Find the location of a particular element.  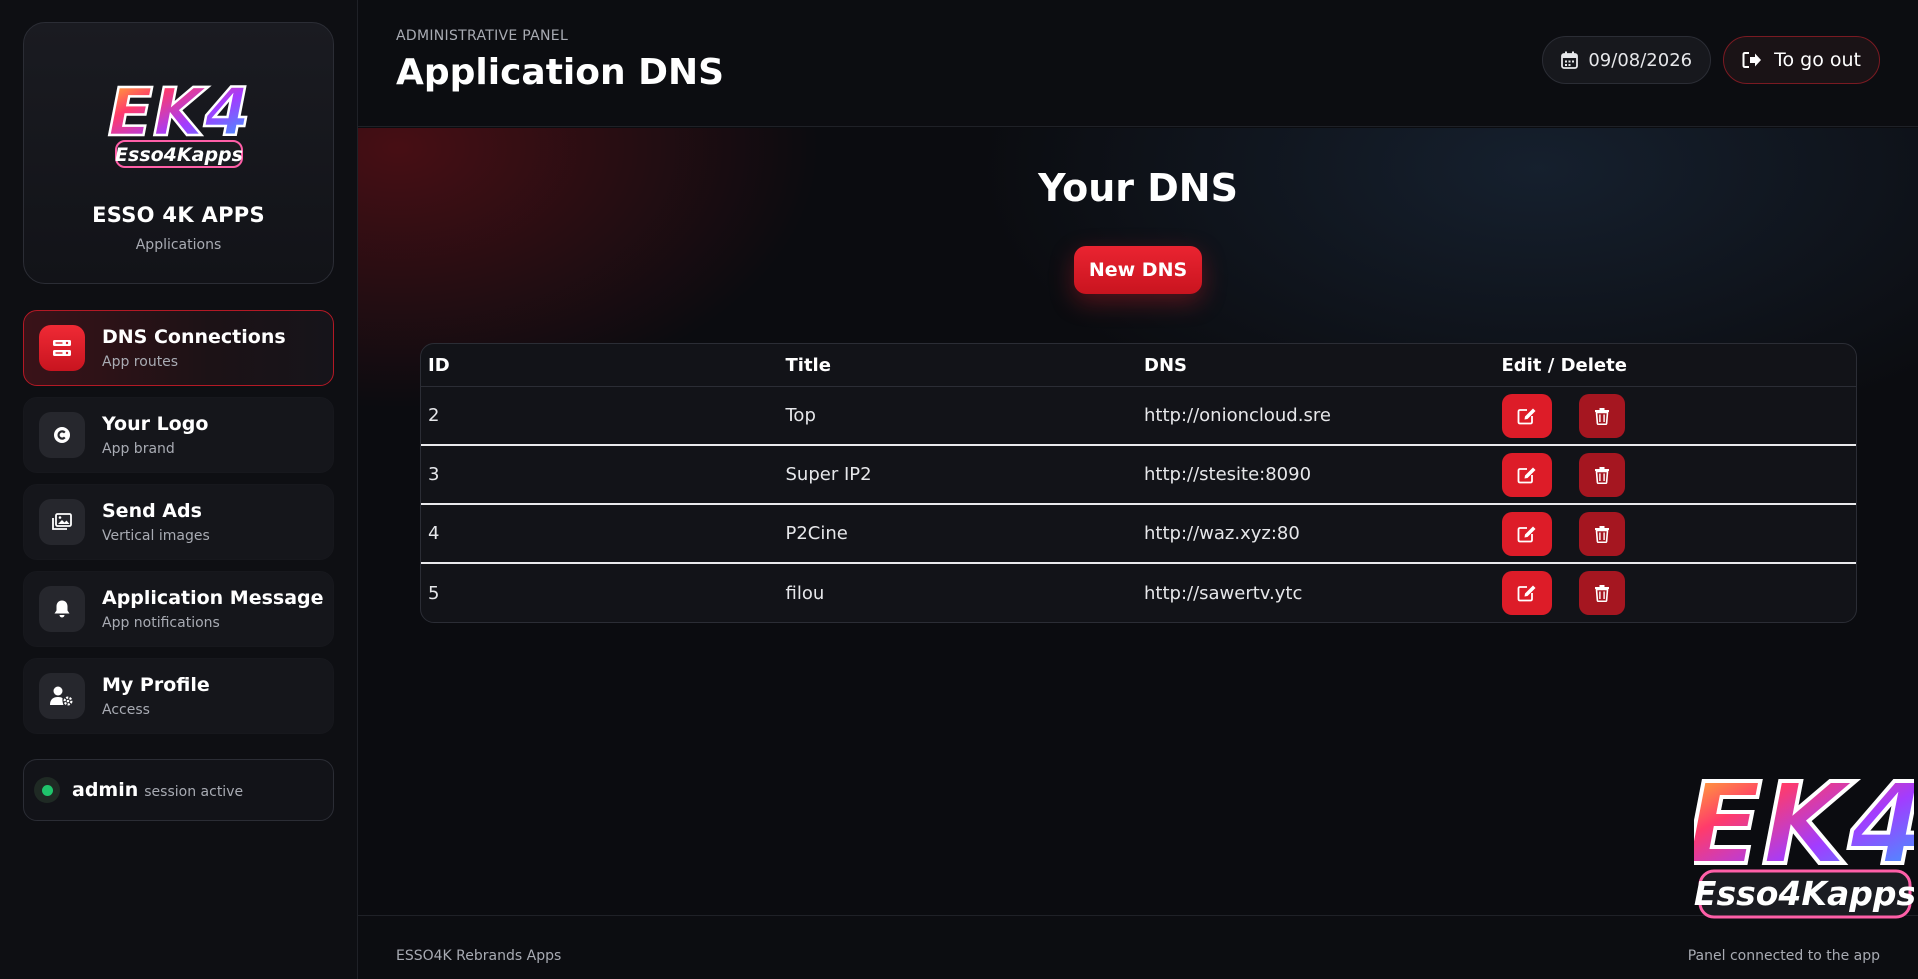

logout-label: To go out is located at coordinates (1817, 60).